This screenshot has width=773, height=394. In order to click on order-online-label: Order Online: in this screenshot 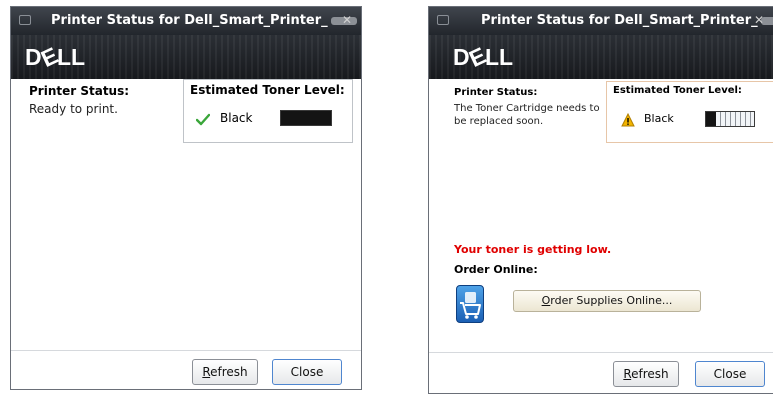, I will do `click(496, 269)`.